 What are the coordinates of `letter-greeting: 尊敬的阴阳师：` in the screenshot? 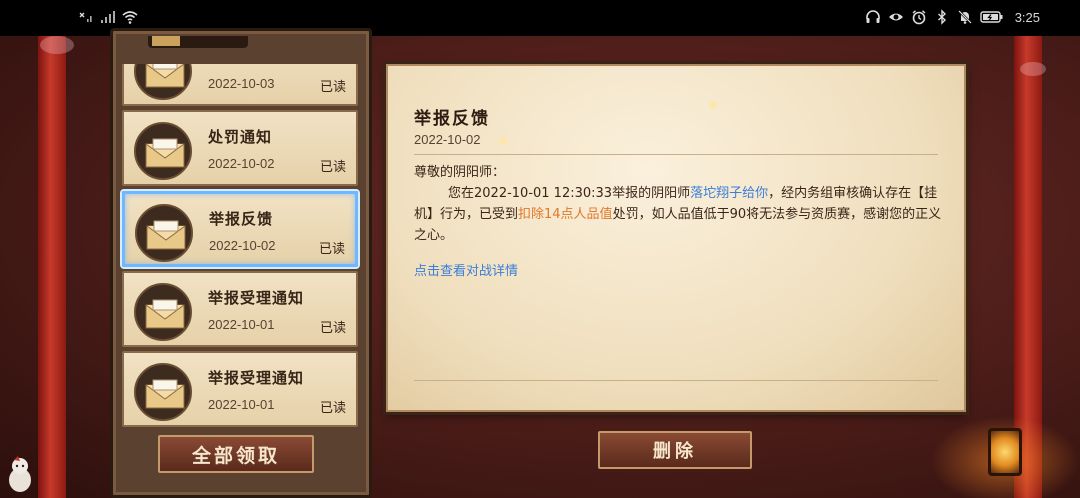 It's located at (460, 172).